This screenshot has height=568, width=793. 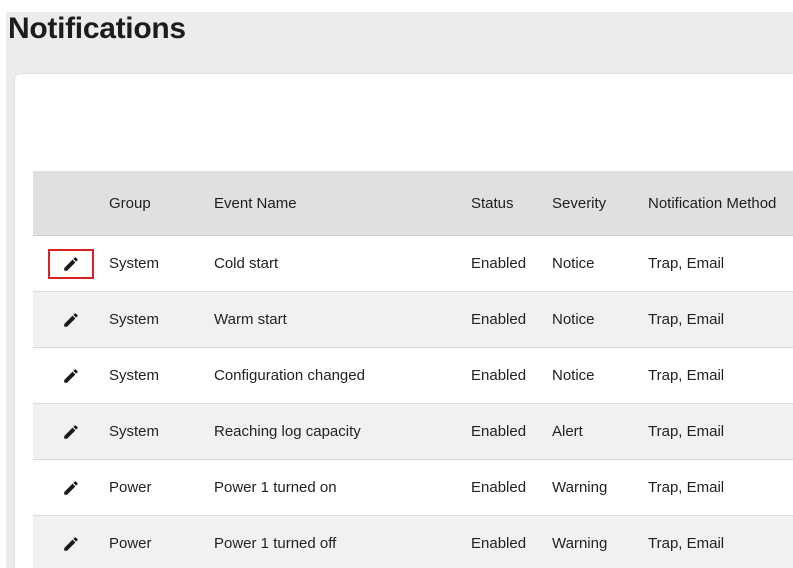 What do you see at coordinates (275, 487) in the screenshot?
I see `cell-event-name: Power 1 turned on` at bounding box center [275, 487].